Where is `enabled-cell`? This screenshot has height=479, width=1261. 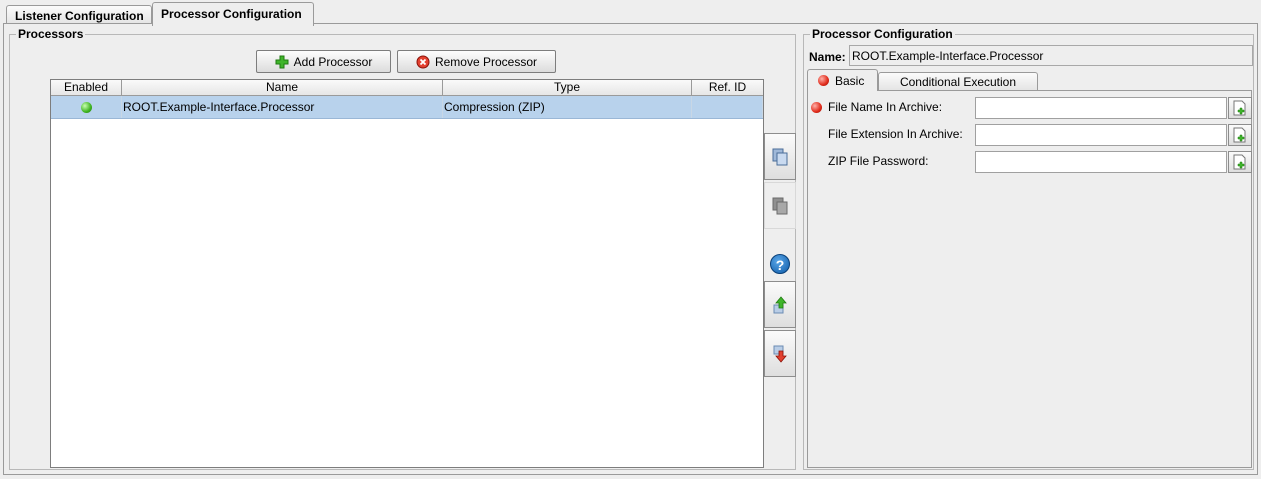
enabled-cell is located at coordinates (86, 107).